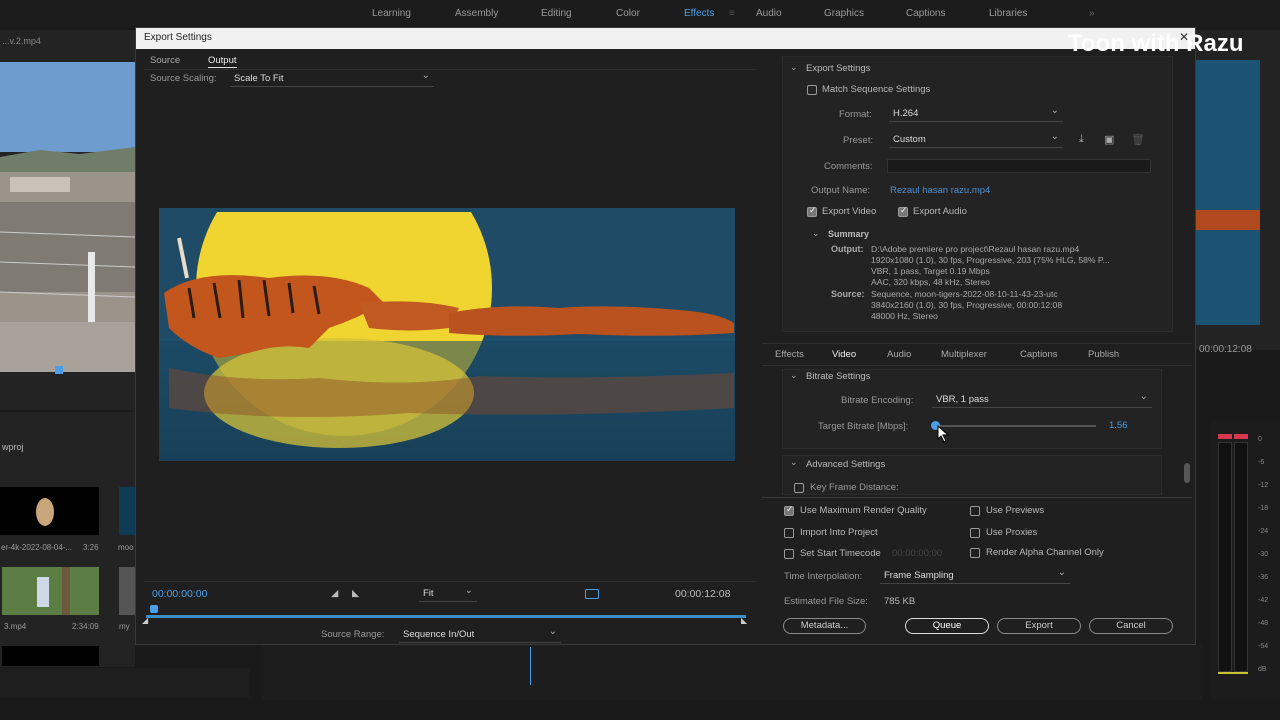  Describe the element at coordinates (1131, 626) in the screenshot. I see `cancel-button: Cancel` at that location.